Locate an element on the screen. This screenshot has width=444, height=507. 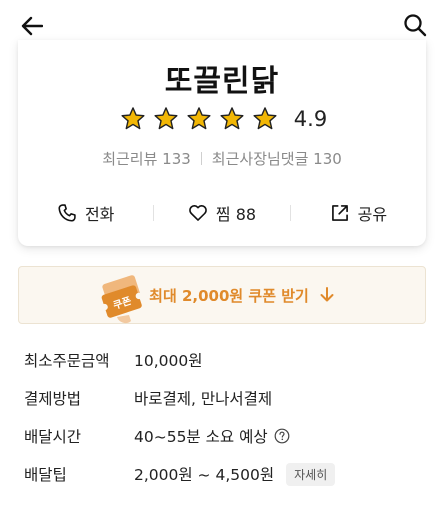
delivery-tip-detail-button: 자세히 is located at coordinates (311, 474).